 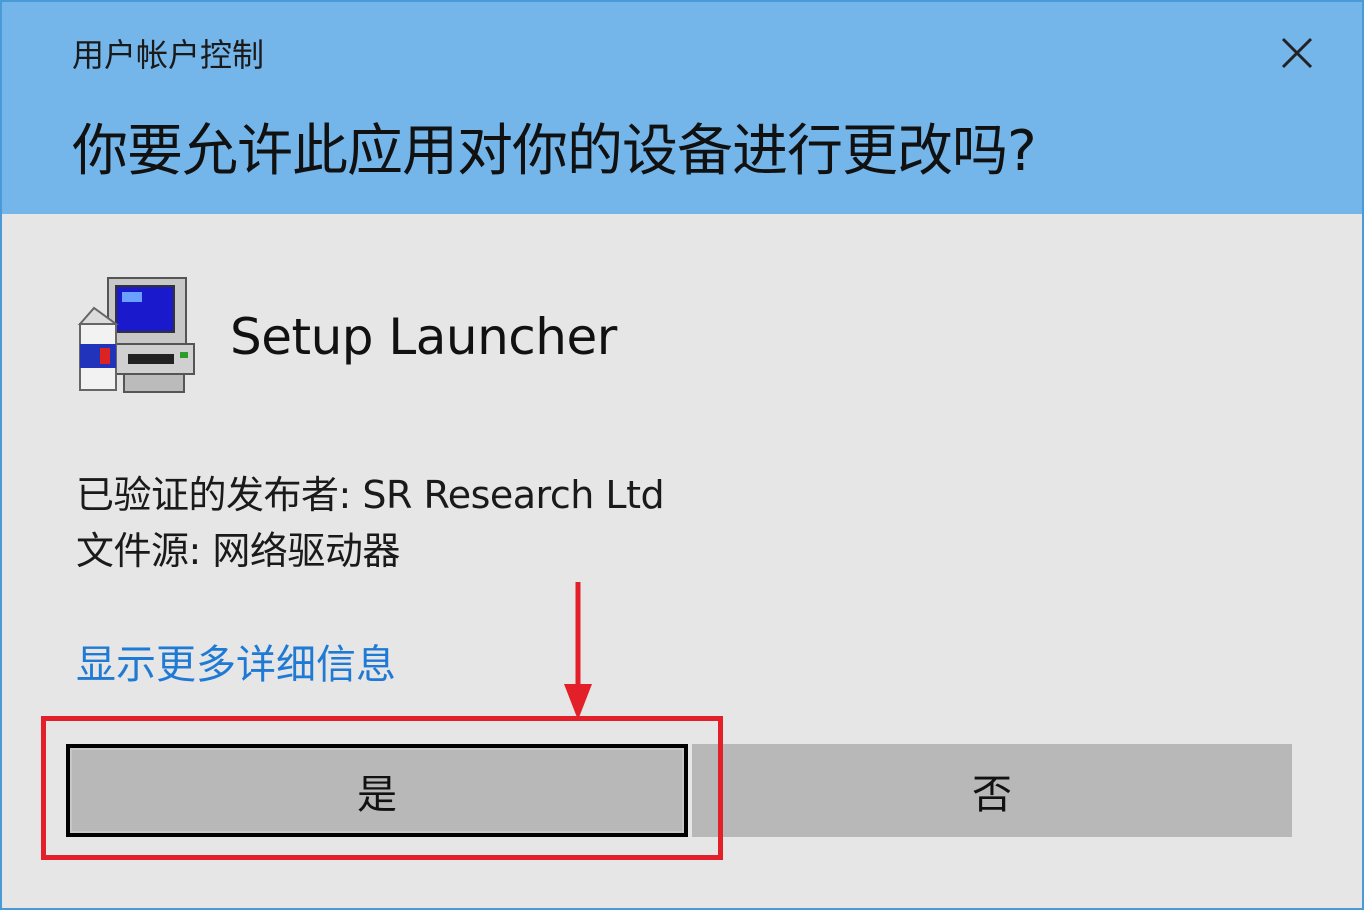 I want to click on annotation-arrow-icon, so click(x=578, y=651).